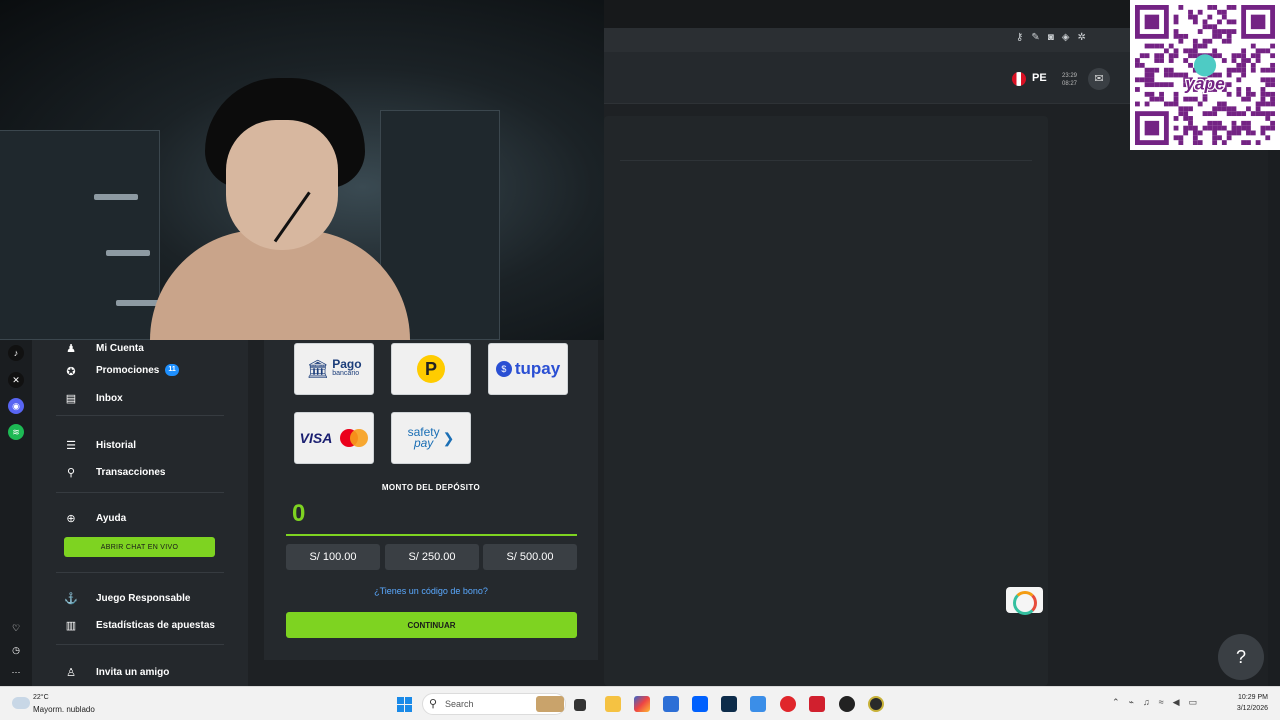 The width and height of the screenshot is (1280, 720). I want to click on mastercard-logo-icon, so click(354, 438).